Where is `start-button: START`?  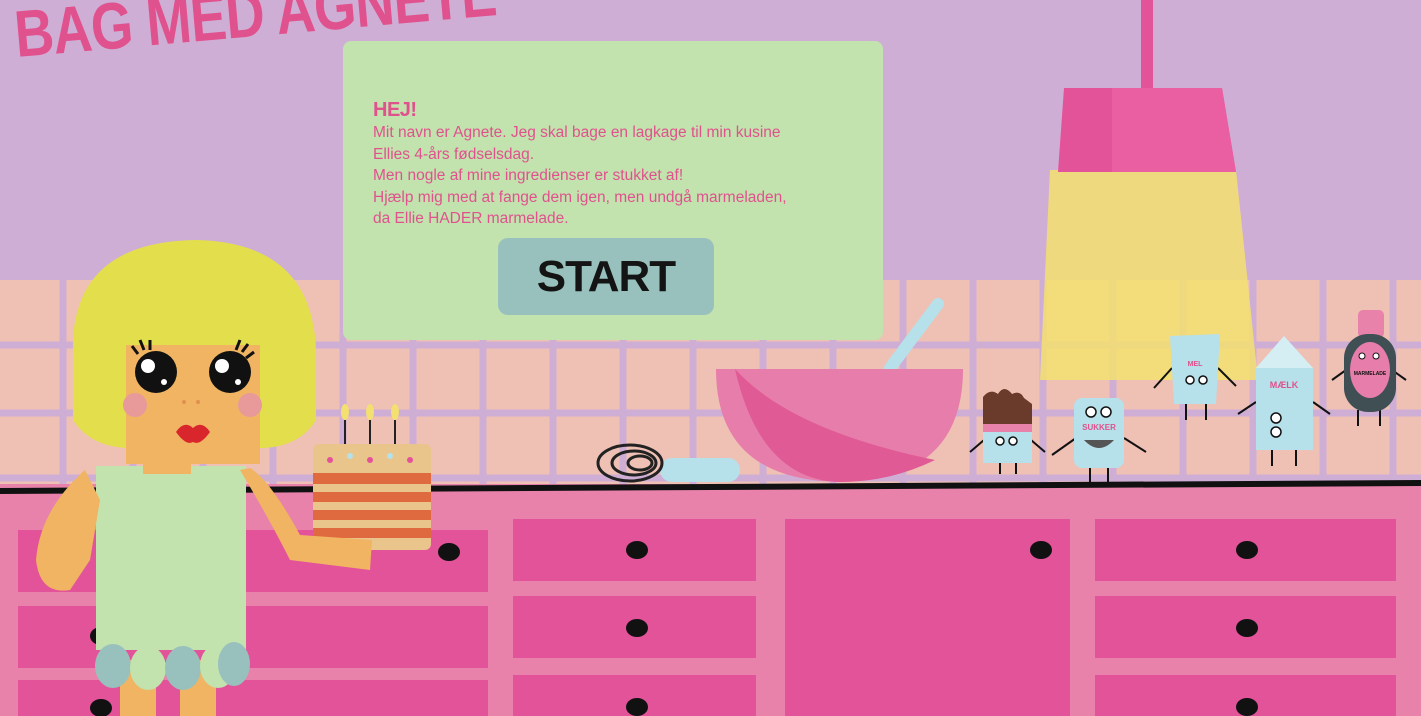 start-button: START is located at coordinates (606, 276).